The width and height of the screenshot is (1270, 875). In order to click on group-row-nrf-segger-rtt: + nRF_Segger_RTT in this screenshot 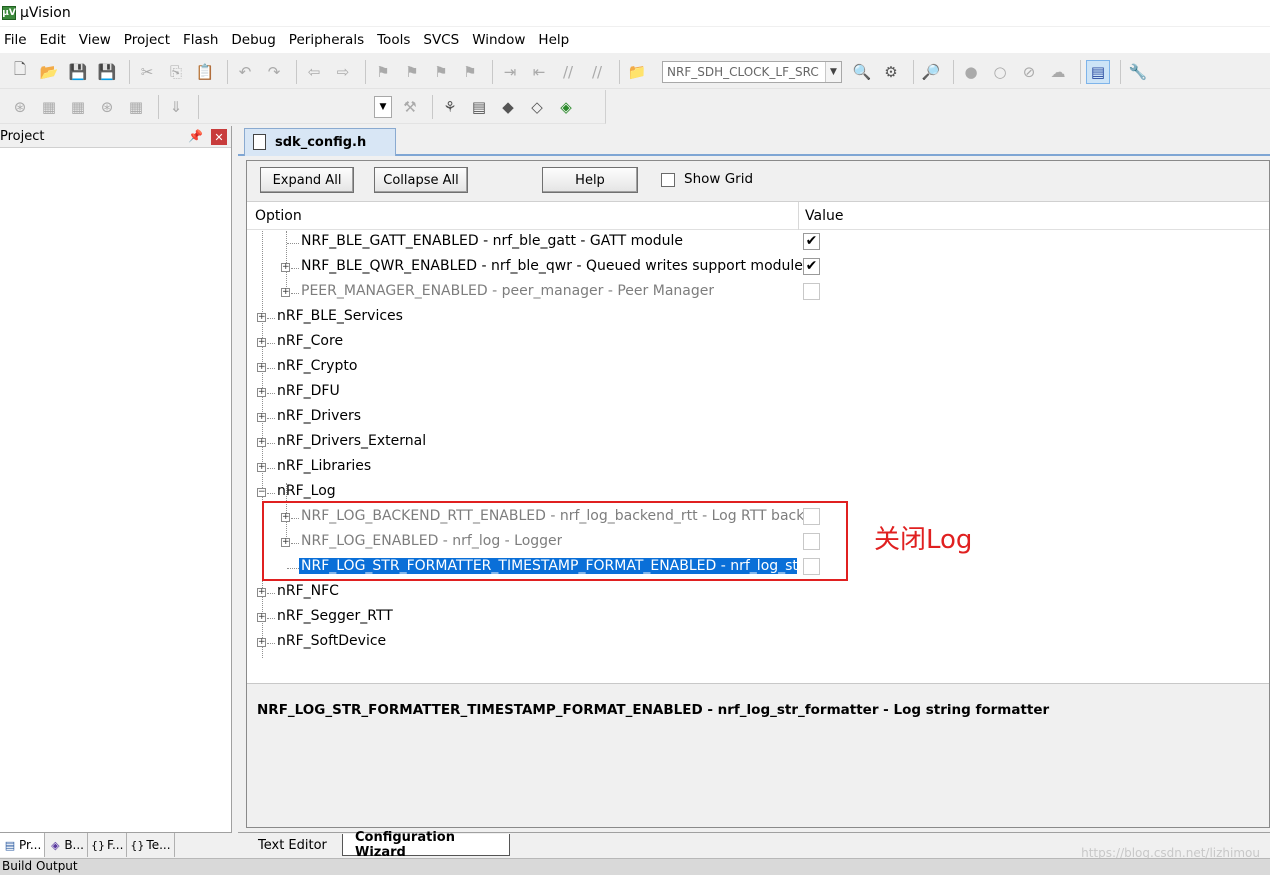, I will do `click(758, 618)`.